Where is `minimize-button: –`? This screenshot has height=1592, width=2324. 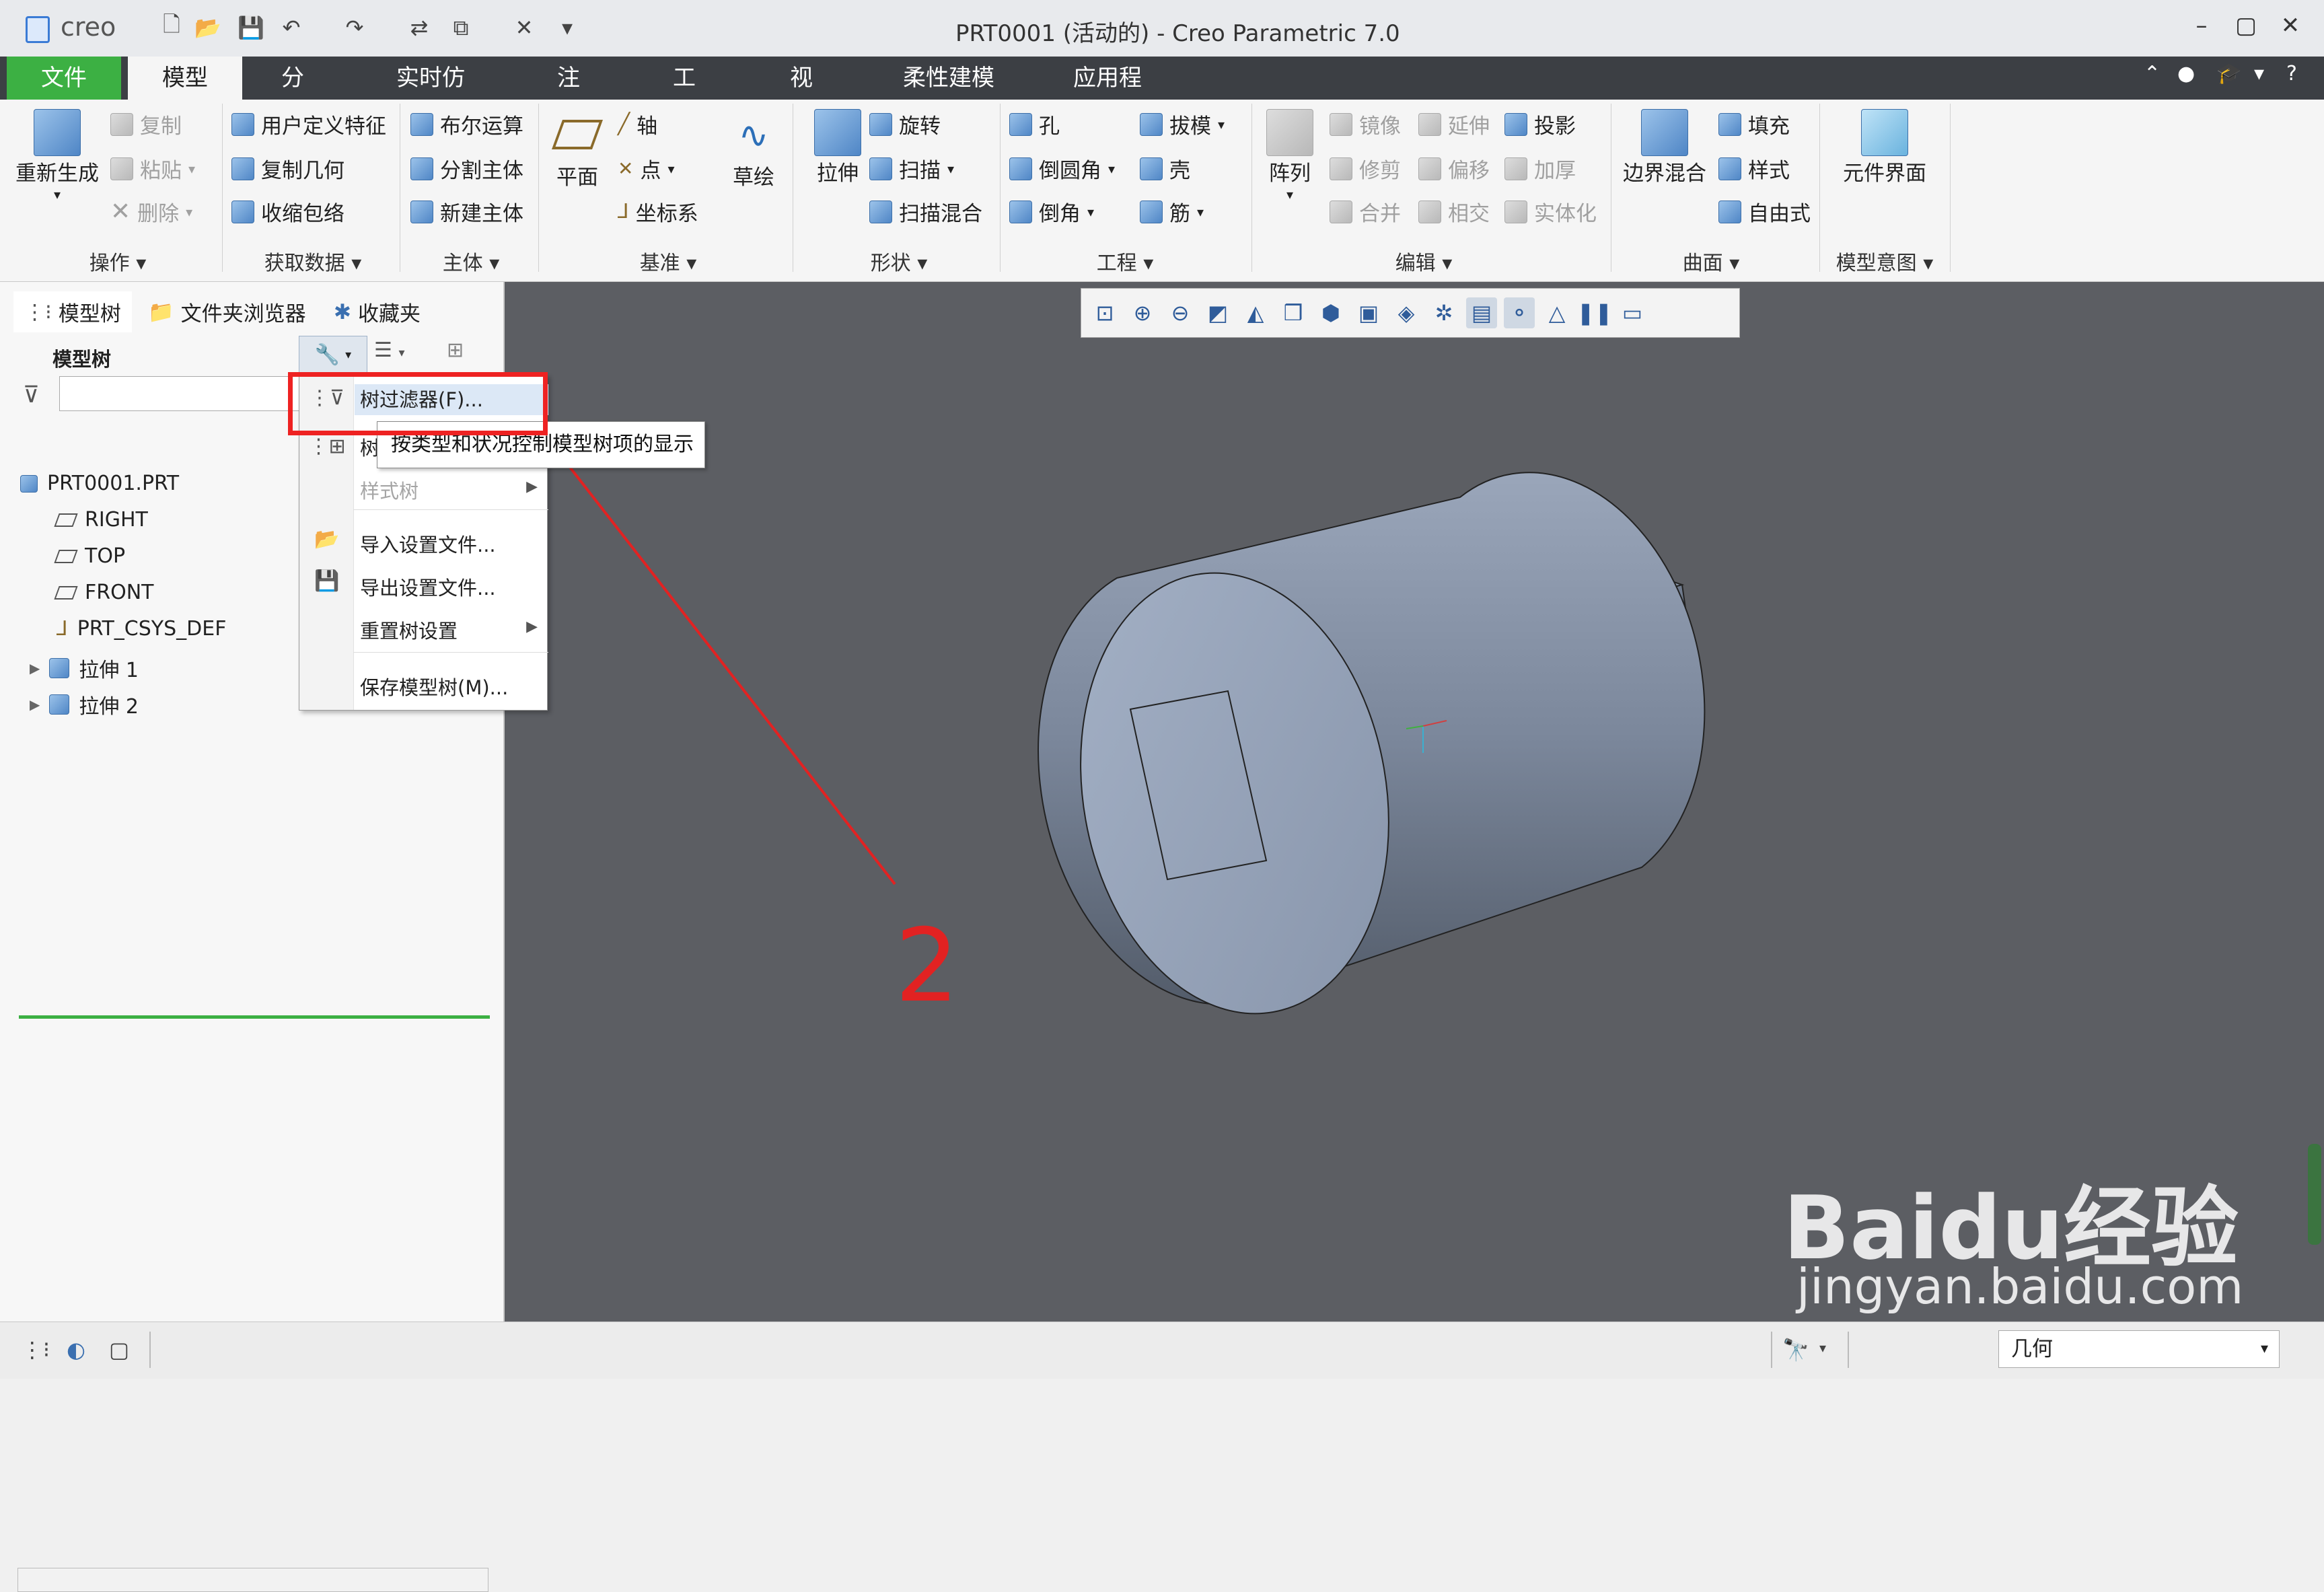
minimize-button: – is located at coordinates (2201, 27).